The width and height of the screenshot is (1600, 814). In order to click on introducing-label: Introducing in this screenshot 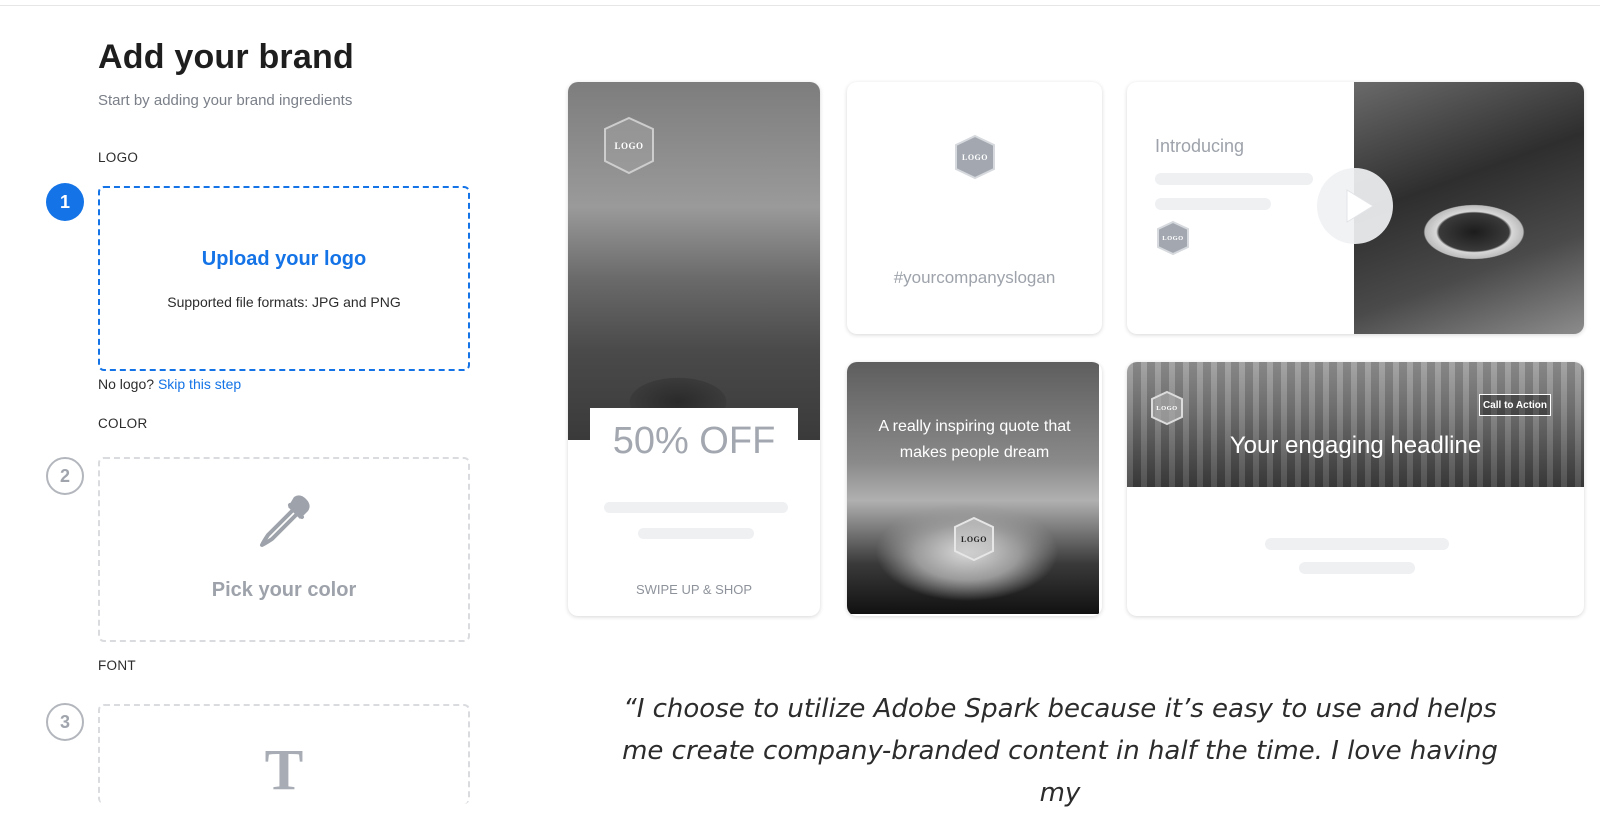, I will do `click(1200, 146)`.